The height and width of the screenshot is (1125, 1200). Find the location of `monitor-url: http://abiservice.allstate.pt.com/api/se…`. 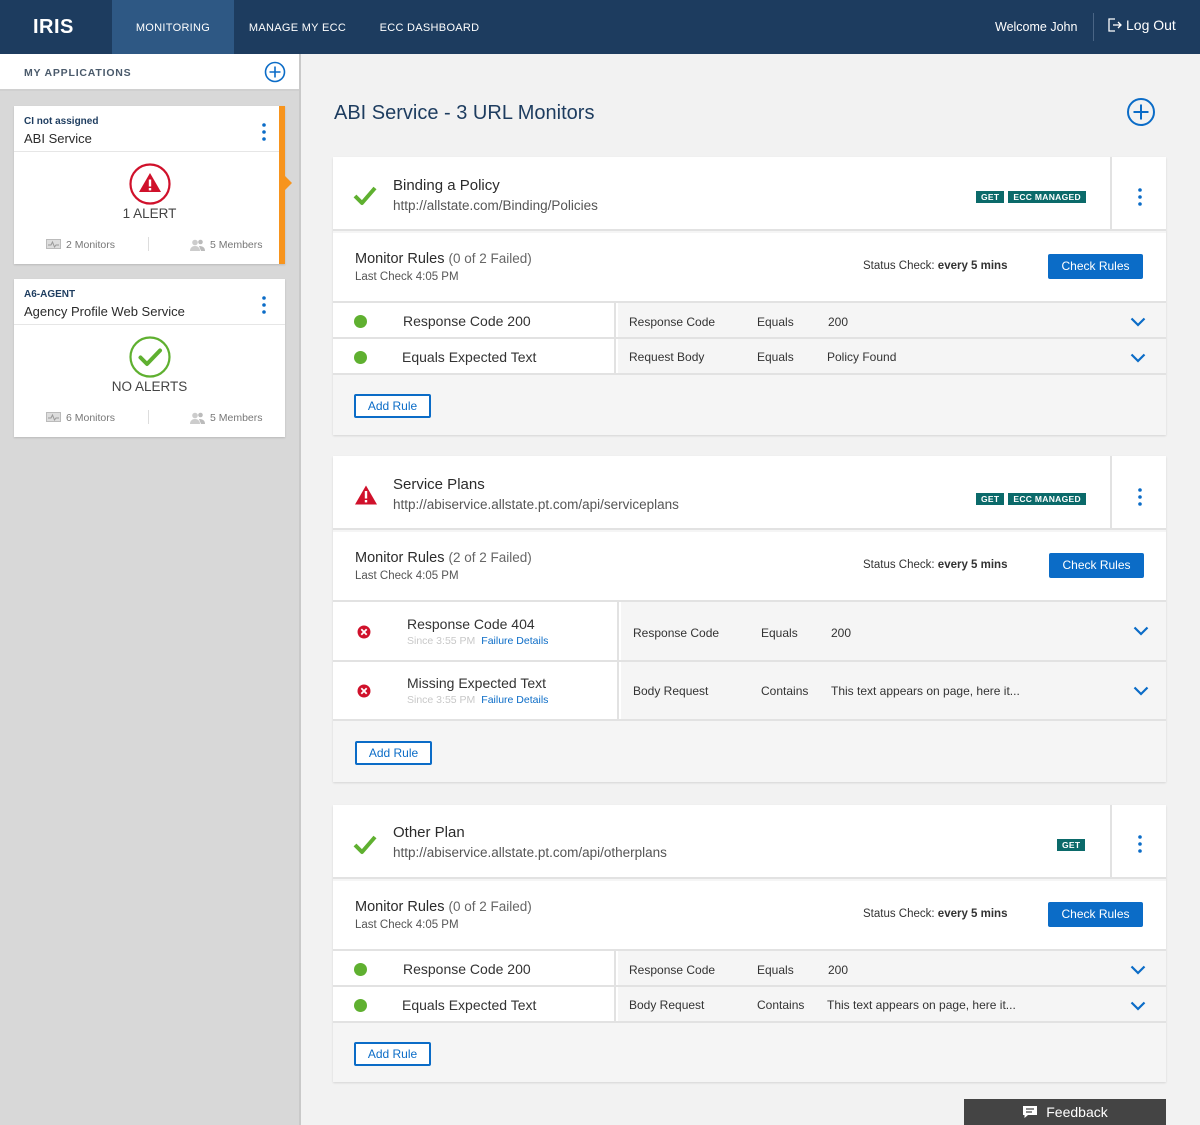

monitor-url: http://abiservice.allstate.pt.com/api/se… is located at coordinates (536, 504).